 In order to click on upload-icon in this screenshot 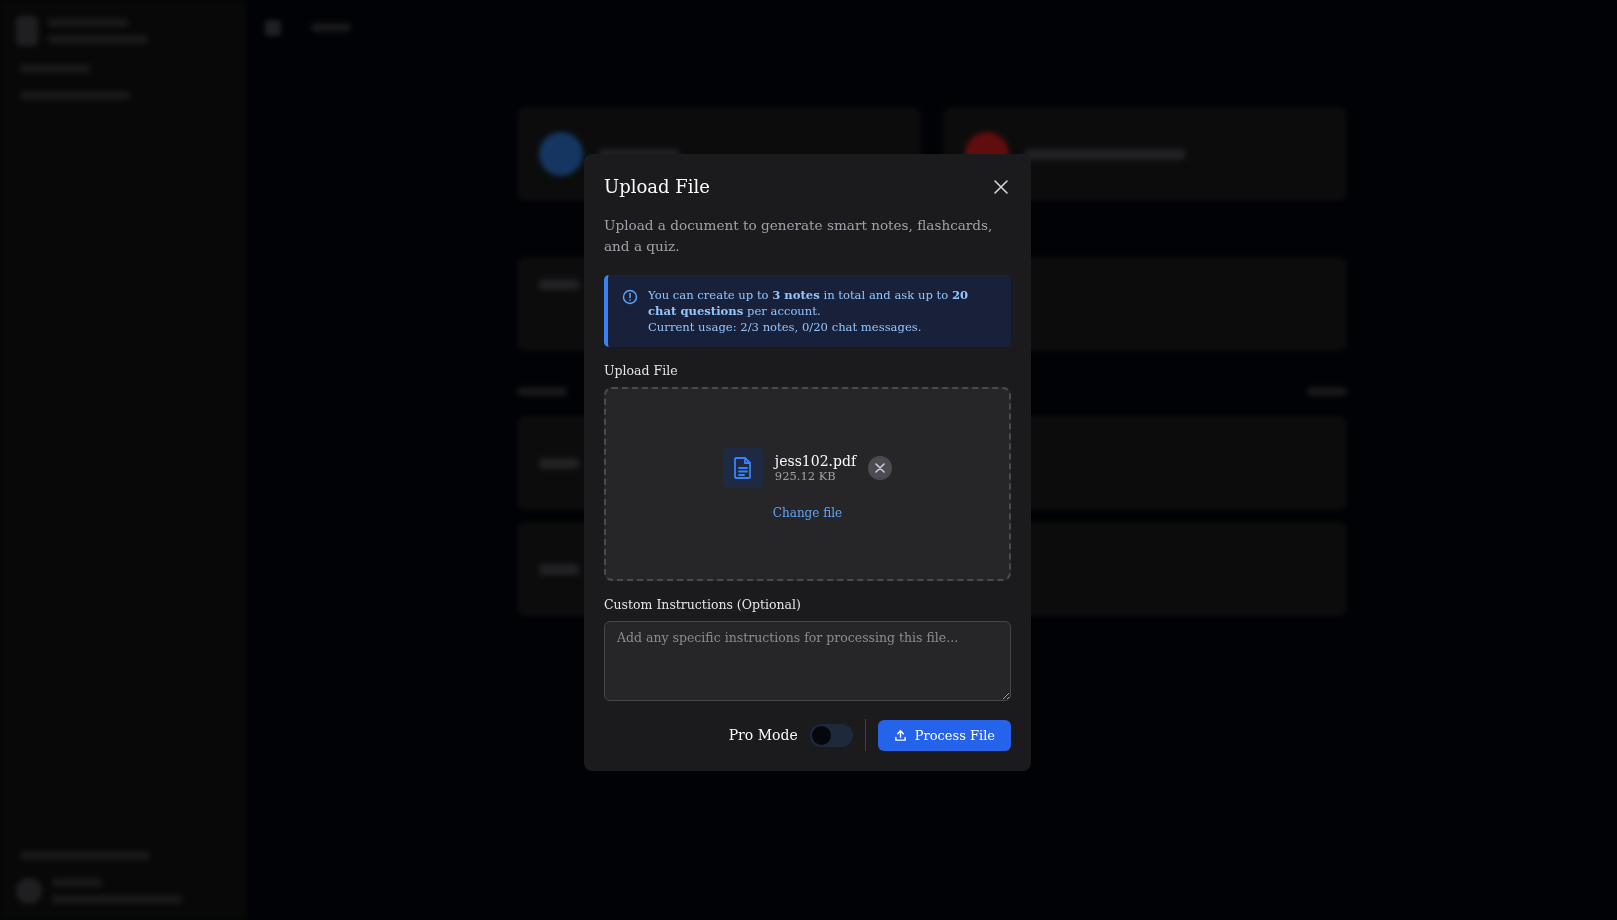, I will do `click(900, 735)`.